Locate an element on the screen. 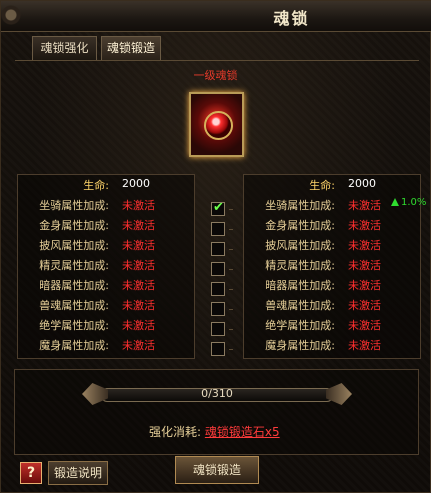 The height and width of the screenshot is (493, 431). cost-label: 强化消耗: is located at coordinates (175, 432).